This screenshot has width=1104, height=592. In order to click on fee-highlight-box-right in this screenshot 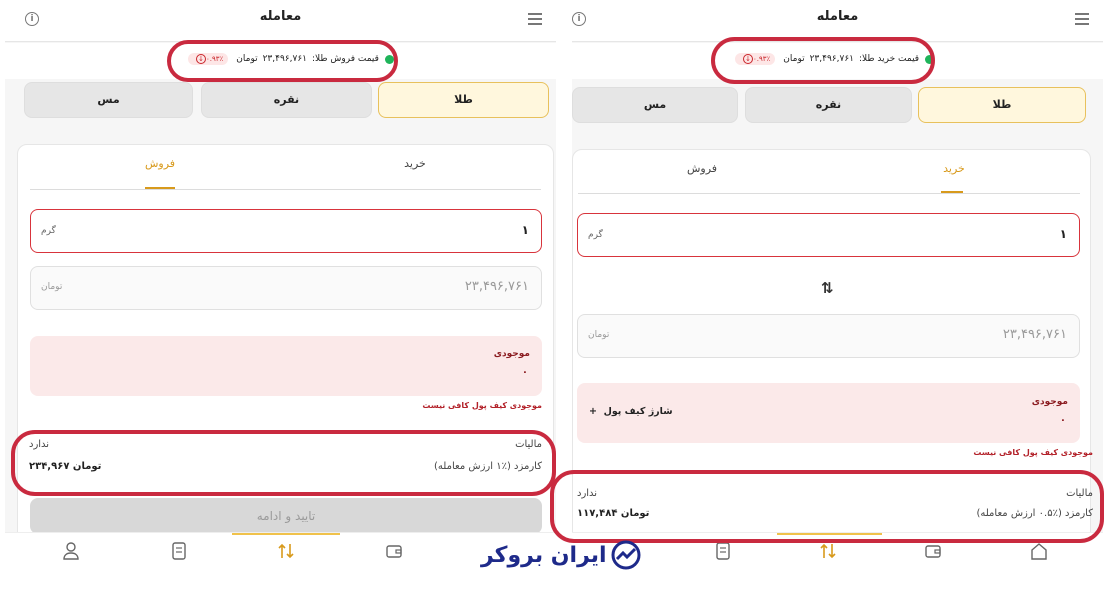, I will do `click(827, 506)`.